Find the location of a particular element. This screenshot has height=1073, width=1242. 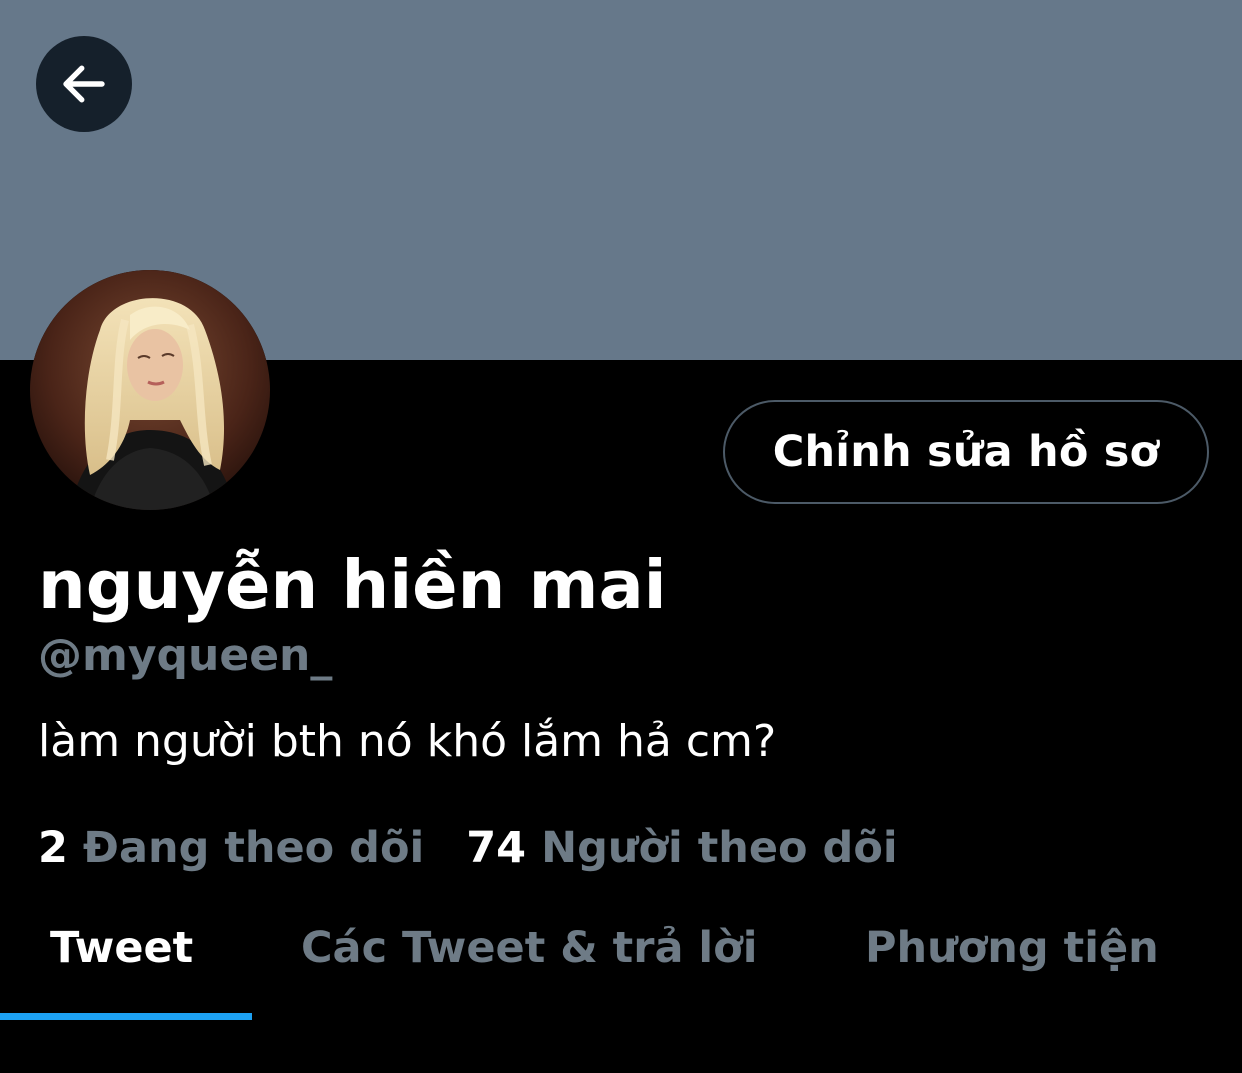

following-count: 2 is located at coordinates (53, 848).